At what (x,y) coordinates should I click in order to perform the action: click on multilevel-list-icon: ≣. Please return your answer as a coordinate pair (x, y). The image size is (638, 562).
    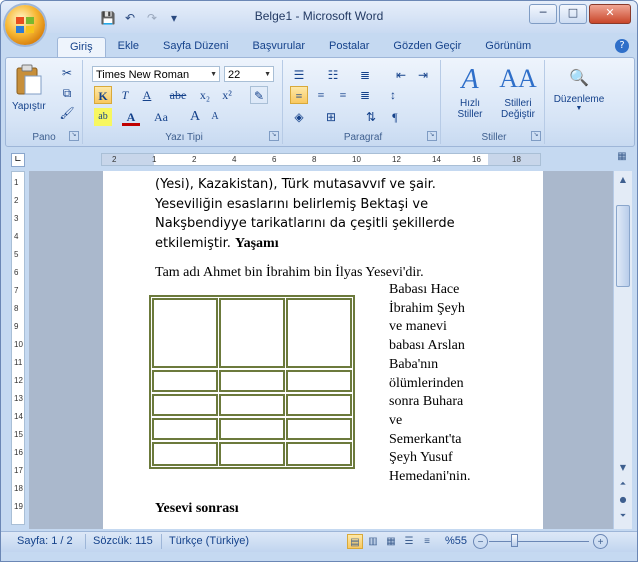
    Looking at the image, I should click on (365, 75).